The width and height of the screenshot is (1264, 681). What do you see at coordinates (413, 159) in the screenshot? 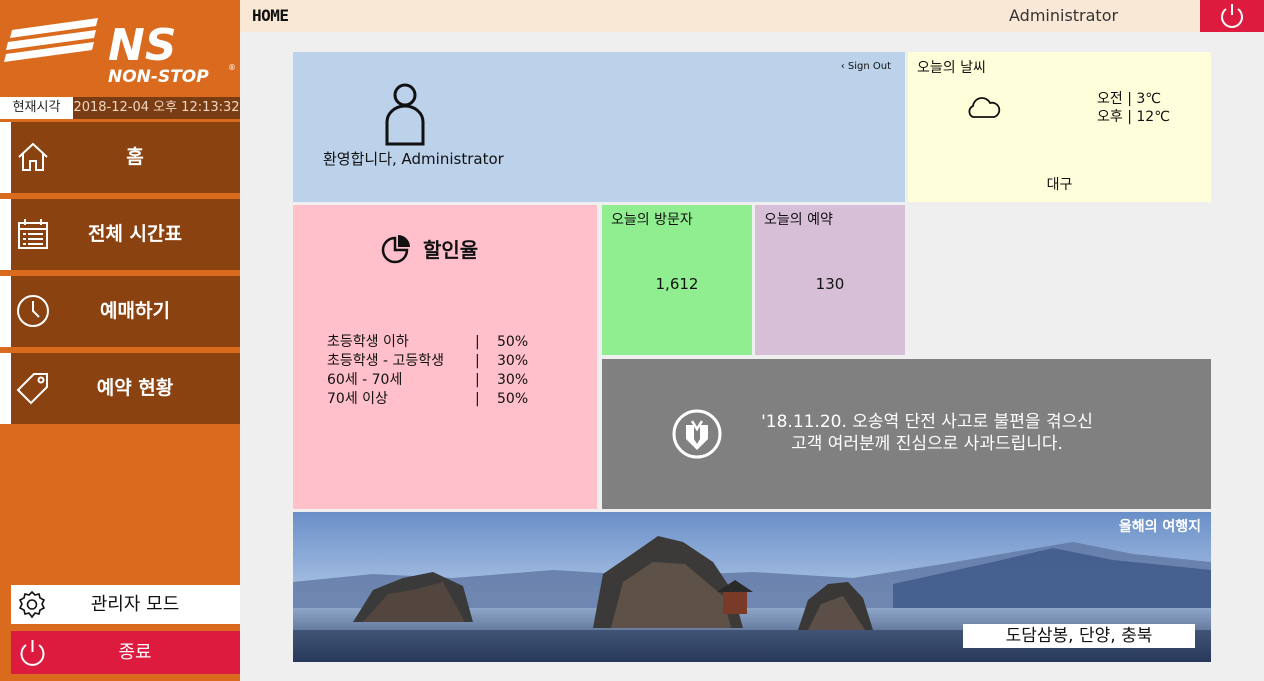
I see `welcome-message: 환영합니다, Administrator` at bounding box center [413, 159].